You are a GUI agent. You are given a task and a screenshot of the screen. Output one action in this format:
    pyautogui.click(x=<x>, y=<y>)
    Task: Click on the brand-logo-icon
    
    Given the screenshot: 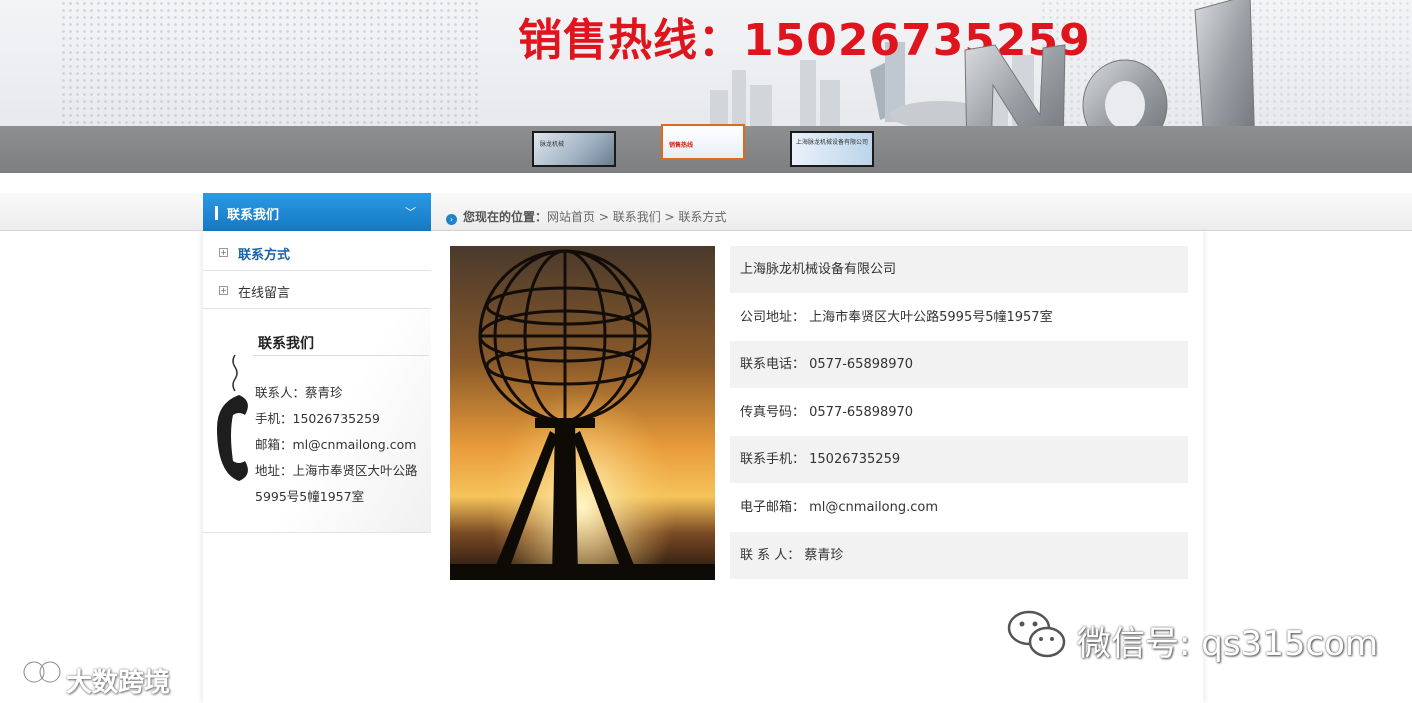 What is the action you would take?
    pyautogui.click(x=35, y=673)
    